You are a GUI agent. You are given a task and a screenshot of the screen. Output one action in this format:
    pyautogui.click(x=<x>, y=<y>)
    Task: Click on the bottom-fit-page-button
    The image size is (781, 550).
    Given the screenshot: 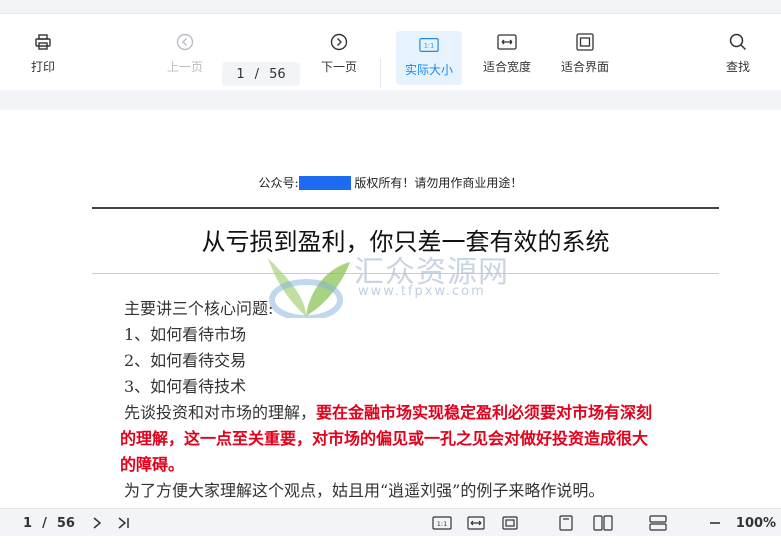 What is the action you would take?
    pyautogui.click(x=510, y=523)
    